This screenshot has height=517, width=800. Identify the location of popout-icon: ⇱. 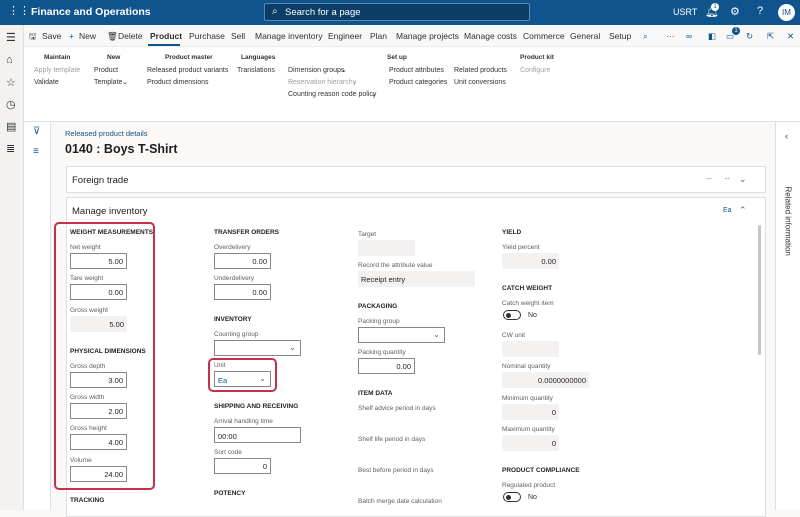
(770, 36).